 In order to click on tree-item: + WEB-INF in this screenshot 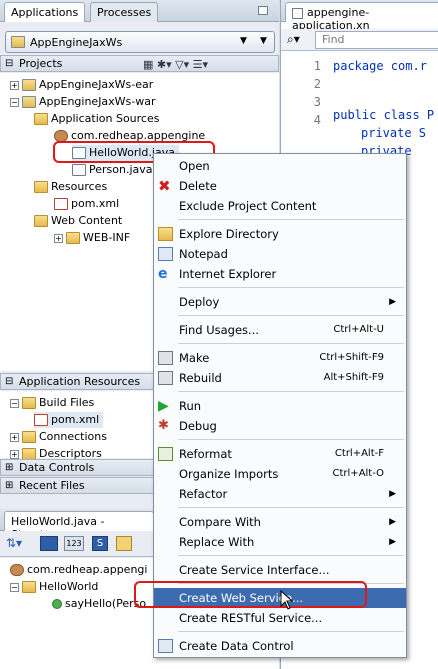, I will do `click(92, 238)`.